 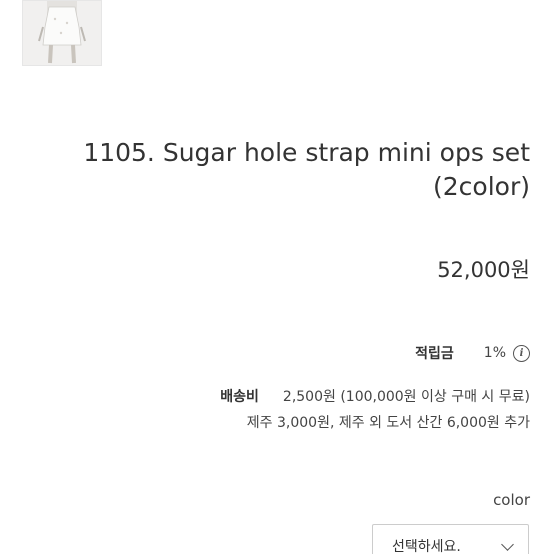 What do you see at coordinates (472, 353) in the screenshot?
I see `points-row: 적립금 1% i` at bounding box center [472, 353].